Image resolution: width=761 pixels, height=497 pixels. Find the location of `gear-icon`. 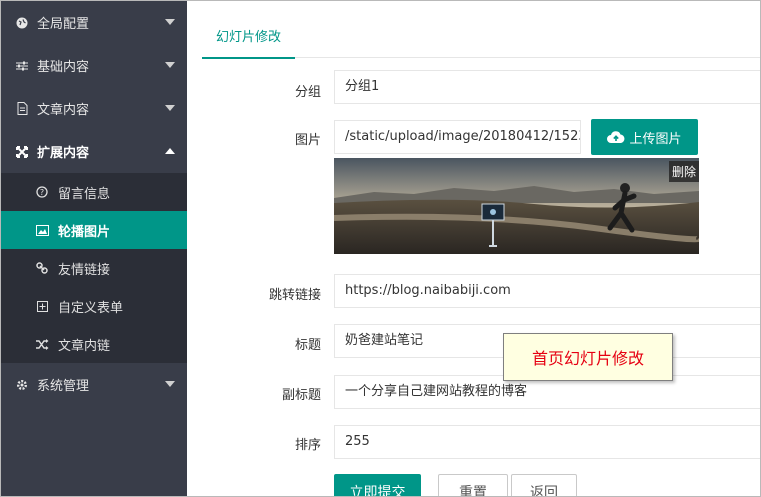

gear-icon is located at coordinates (22, 385).